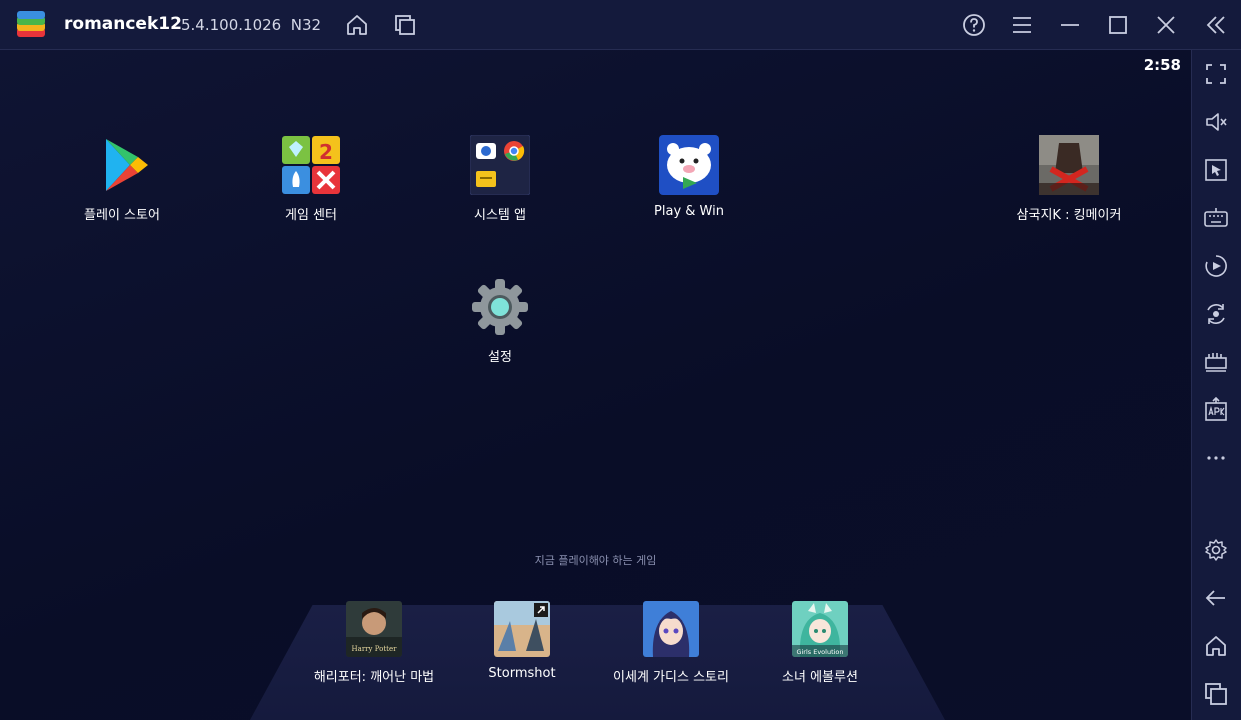  Describe the element at coordinates (123, 24) in the screenshot. I see `instance-name: romancek12` at that location.